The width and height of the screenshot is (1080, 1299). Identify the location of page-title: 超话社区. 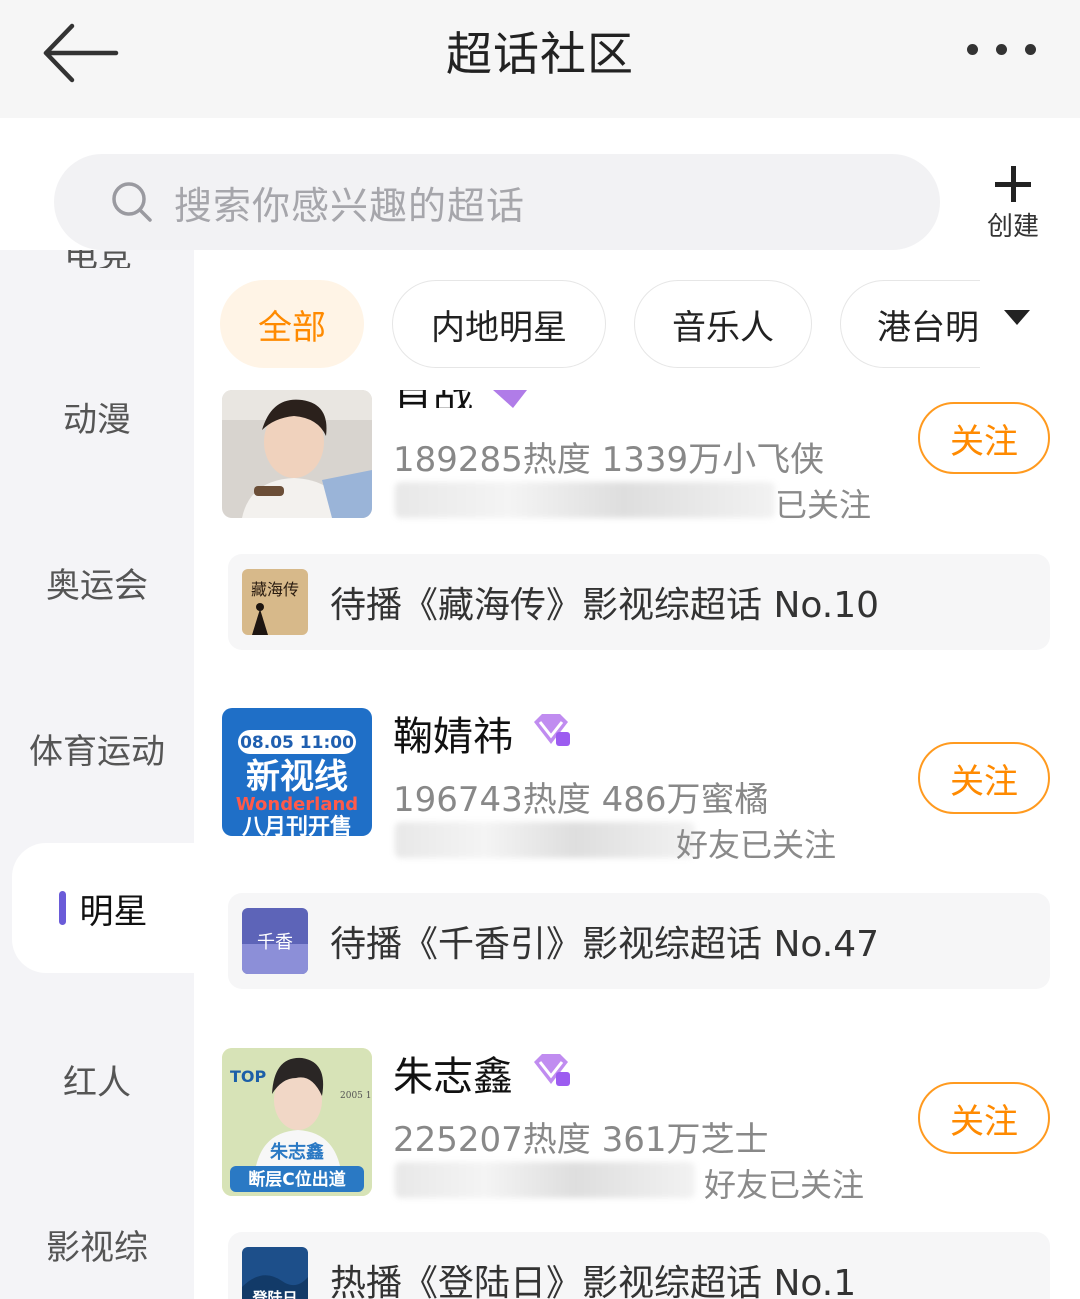
(540, 54).